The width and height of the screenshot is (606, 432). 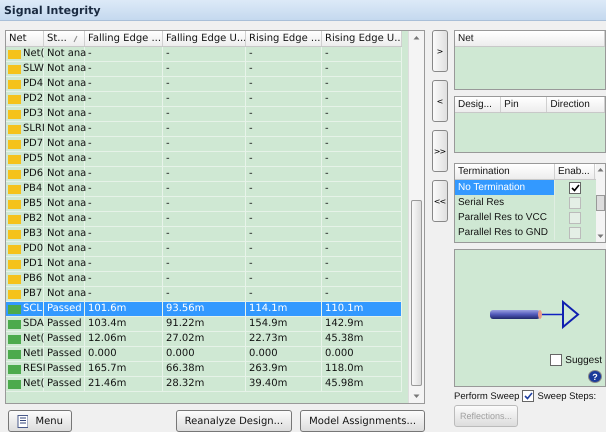 What do you see at coordinates (268, 369) in the screenshot?
I see `table-cell: 263.9m` at bounding box center [268, 369].